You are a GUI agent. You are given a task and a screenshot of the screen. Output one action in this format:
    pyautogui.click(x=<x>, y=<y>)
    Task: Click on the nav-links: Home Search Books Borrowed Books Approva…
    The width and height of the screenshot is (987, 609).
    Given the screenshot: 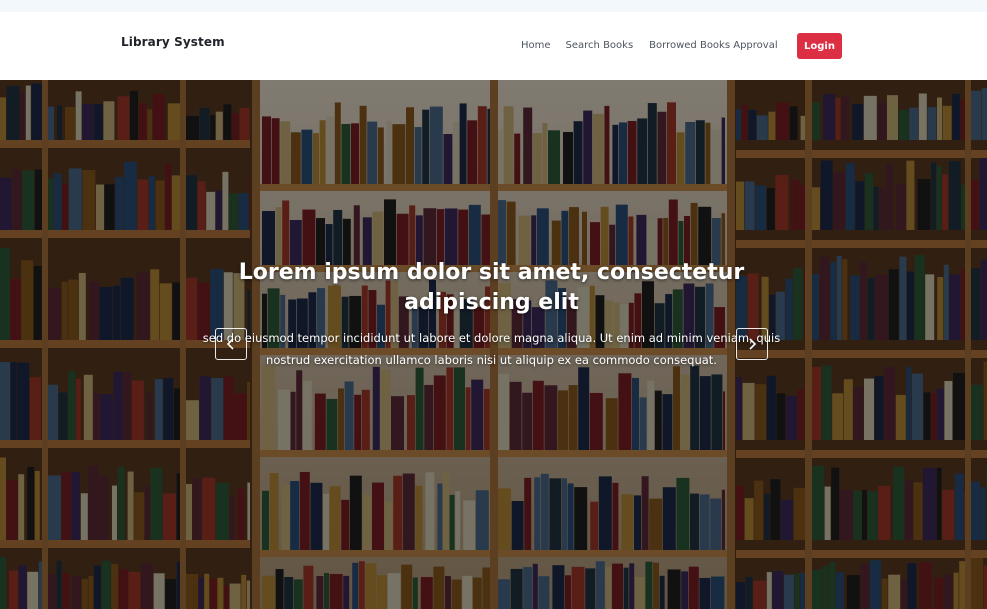 What is the action you would take?
    pyautogui.click(x=649, y=45)
    